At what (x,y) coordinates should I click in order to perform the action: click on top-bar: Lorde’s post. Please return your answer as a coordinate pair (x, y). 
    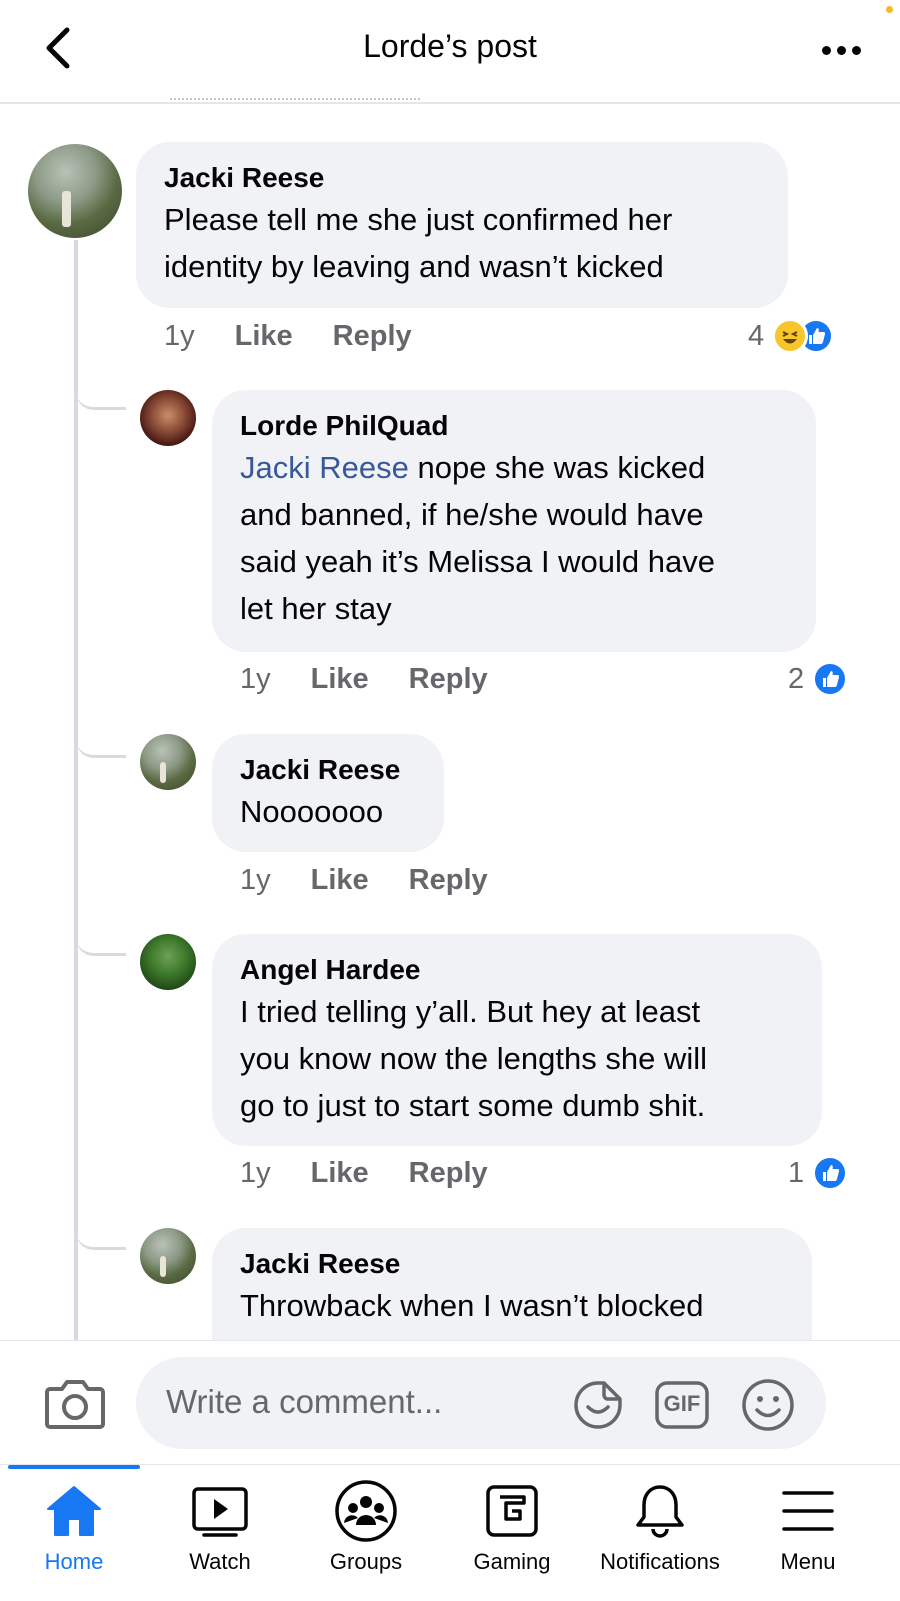
    Looking at the image, I should click on (450, 52).